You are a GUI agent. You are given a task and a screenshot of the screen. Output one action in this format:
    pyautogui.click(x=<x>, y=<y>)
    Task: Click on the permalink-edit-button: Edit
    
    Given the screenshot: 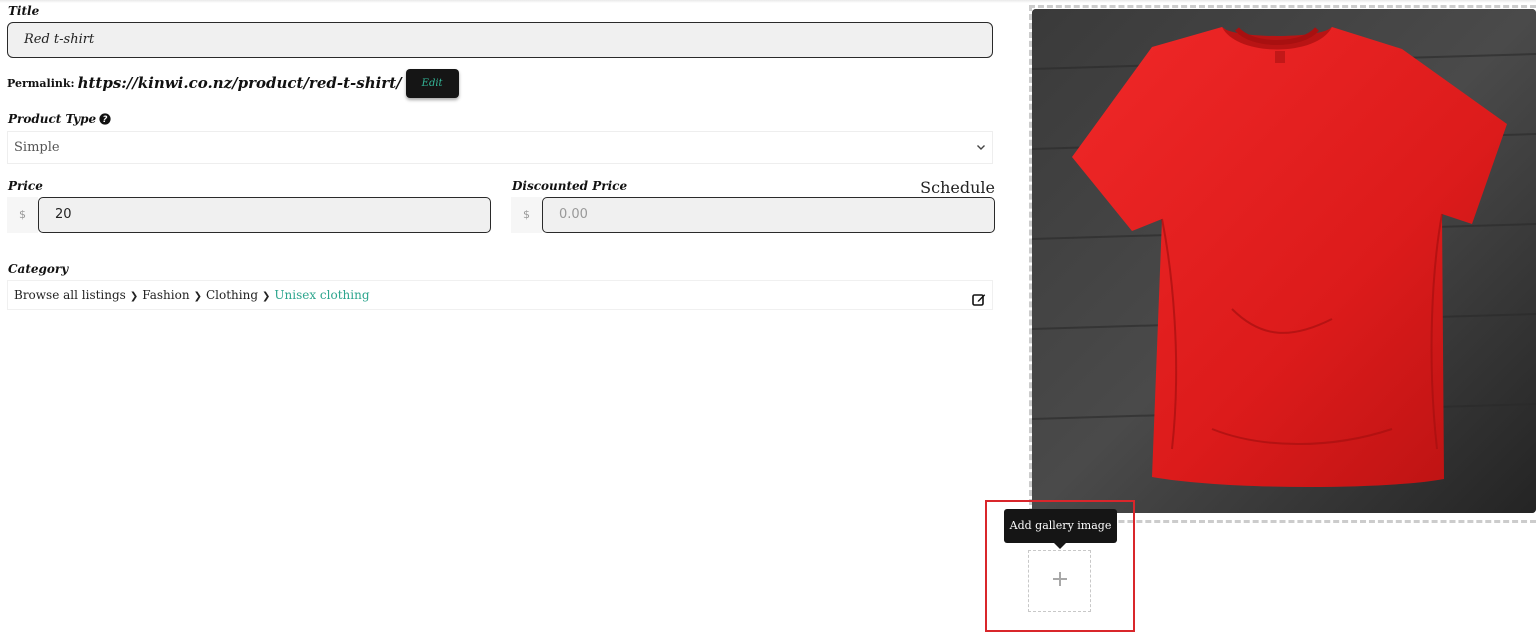 What is the action you would take?
    pyautogui.click(x=432, y=83)
    